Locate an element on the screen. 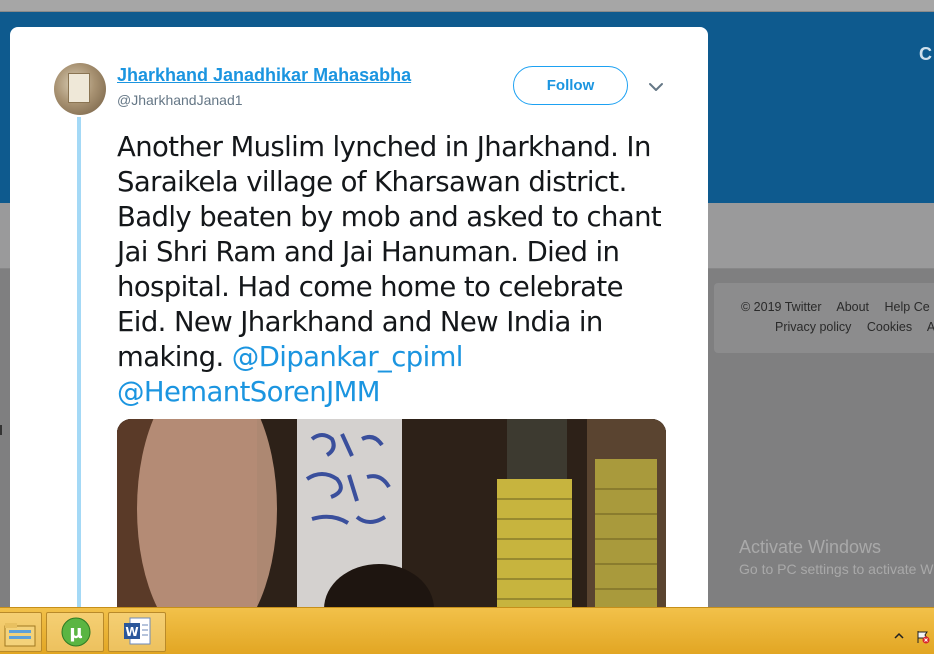  utorrent-taskbar-button: µ is located at coordinates (75, 632).